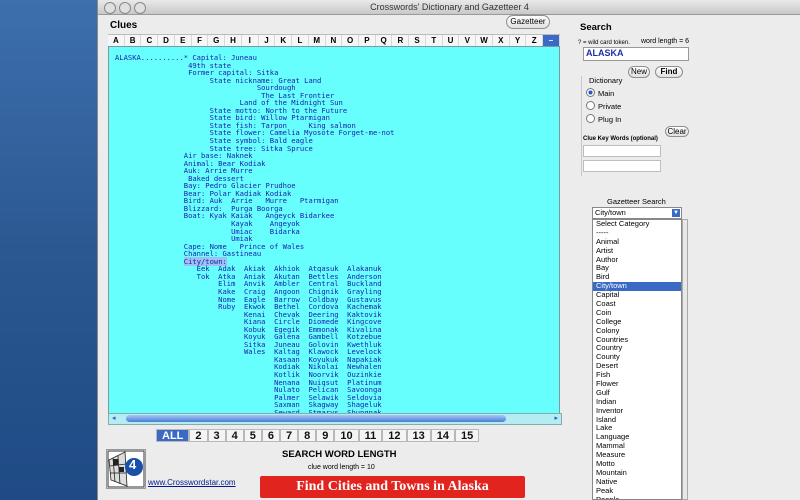 This screenshot has height=500, width=800. Describe the element at coordinates (677, 131) in the screenshot. I see `clear-button: Clear` at that location.